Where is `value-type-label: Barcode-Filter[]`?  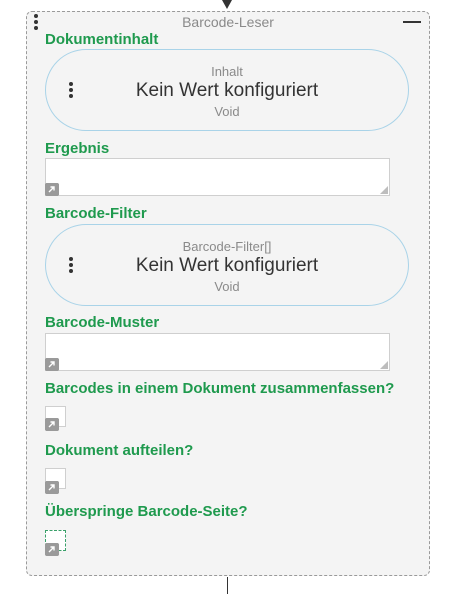 value-type-label: Barcode-Filter[] is located at coordinates (227, 246).